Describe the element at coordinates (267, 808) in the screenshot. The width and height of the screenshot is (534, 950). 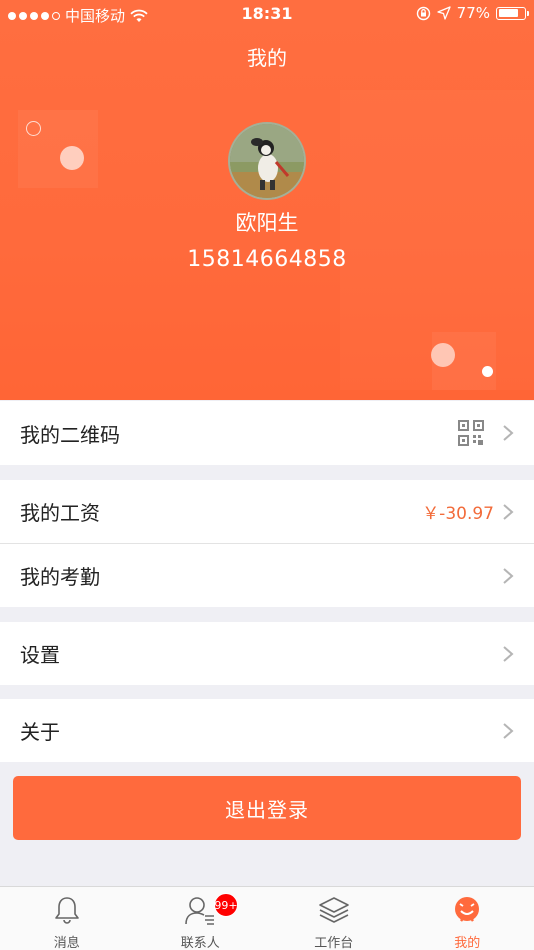
I see `logout-button: 退出登录` at that location.